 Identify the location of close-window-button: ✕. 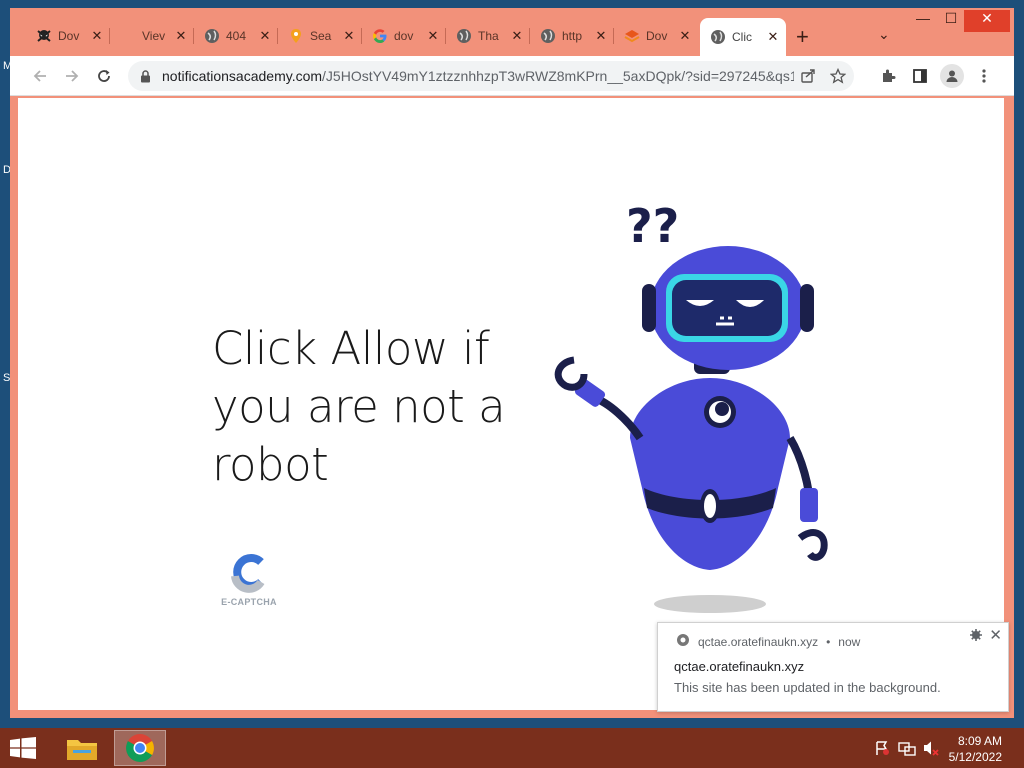
(987, 21).